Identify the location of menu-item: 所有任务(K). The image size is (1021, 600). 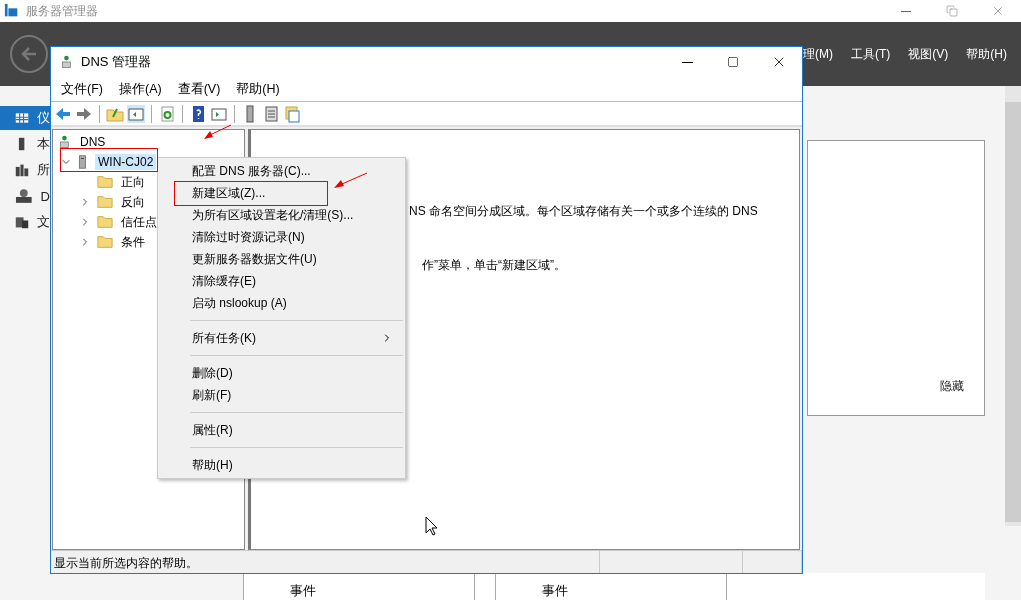
(281, 338).